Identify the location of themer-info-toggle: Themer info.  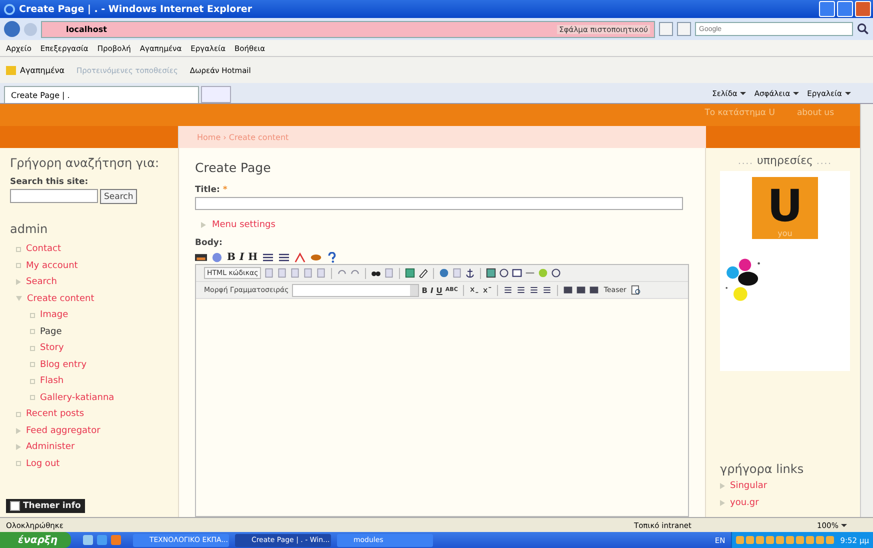
(45, 506).